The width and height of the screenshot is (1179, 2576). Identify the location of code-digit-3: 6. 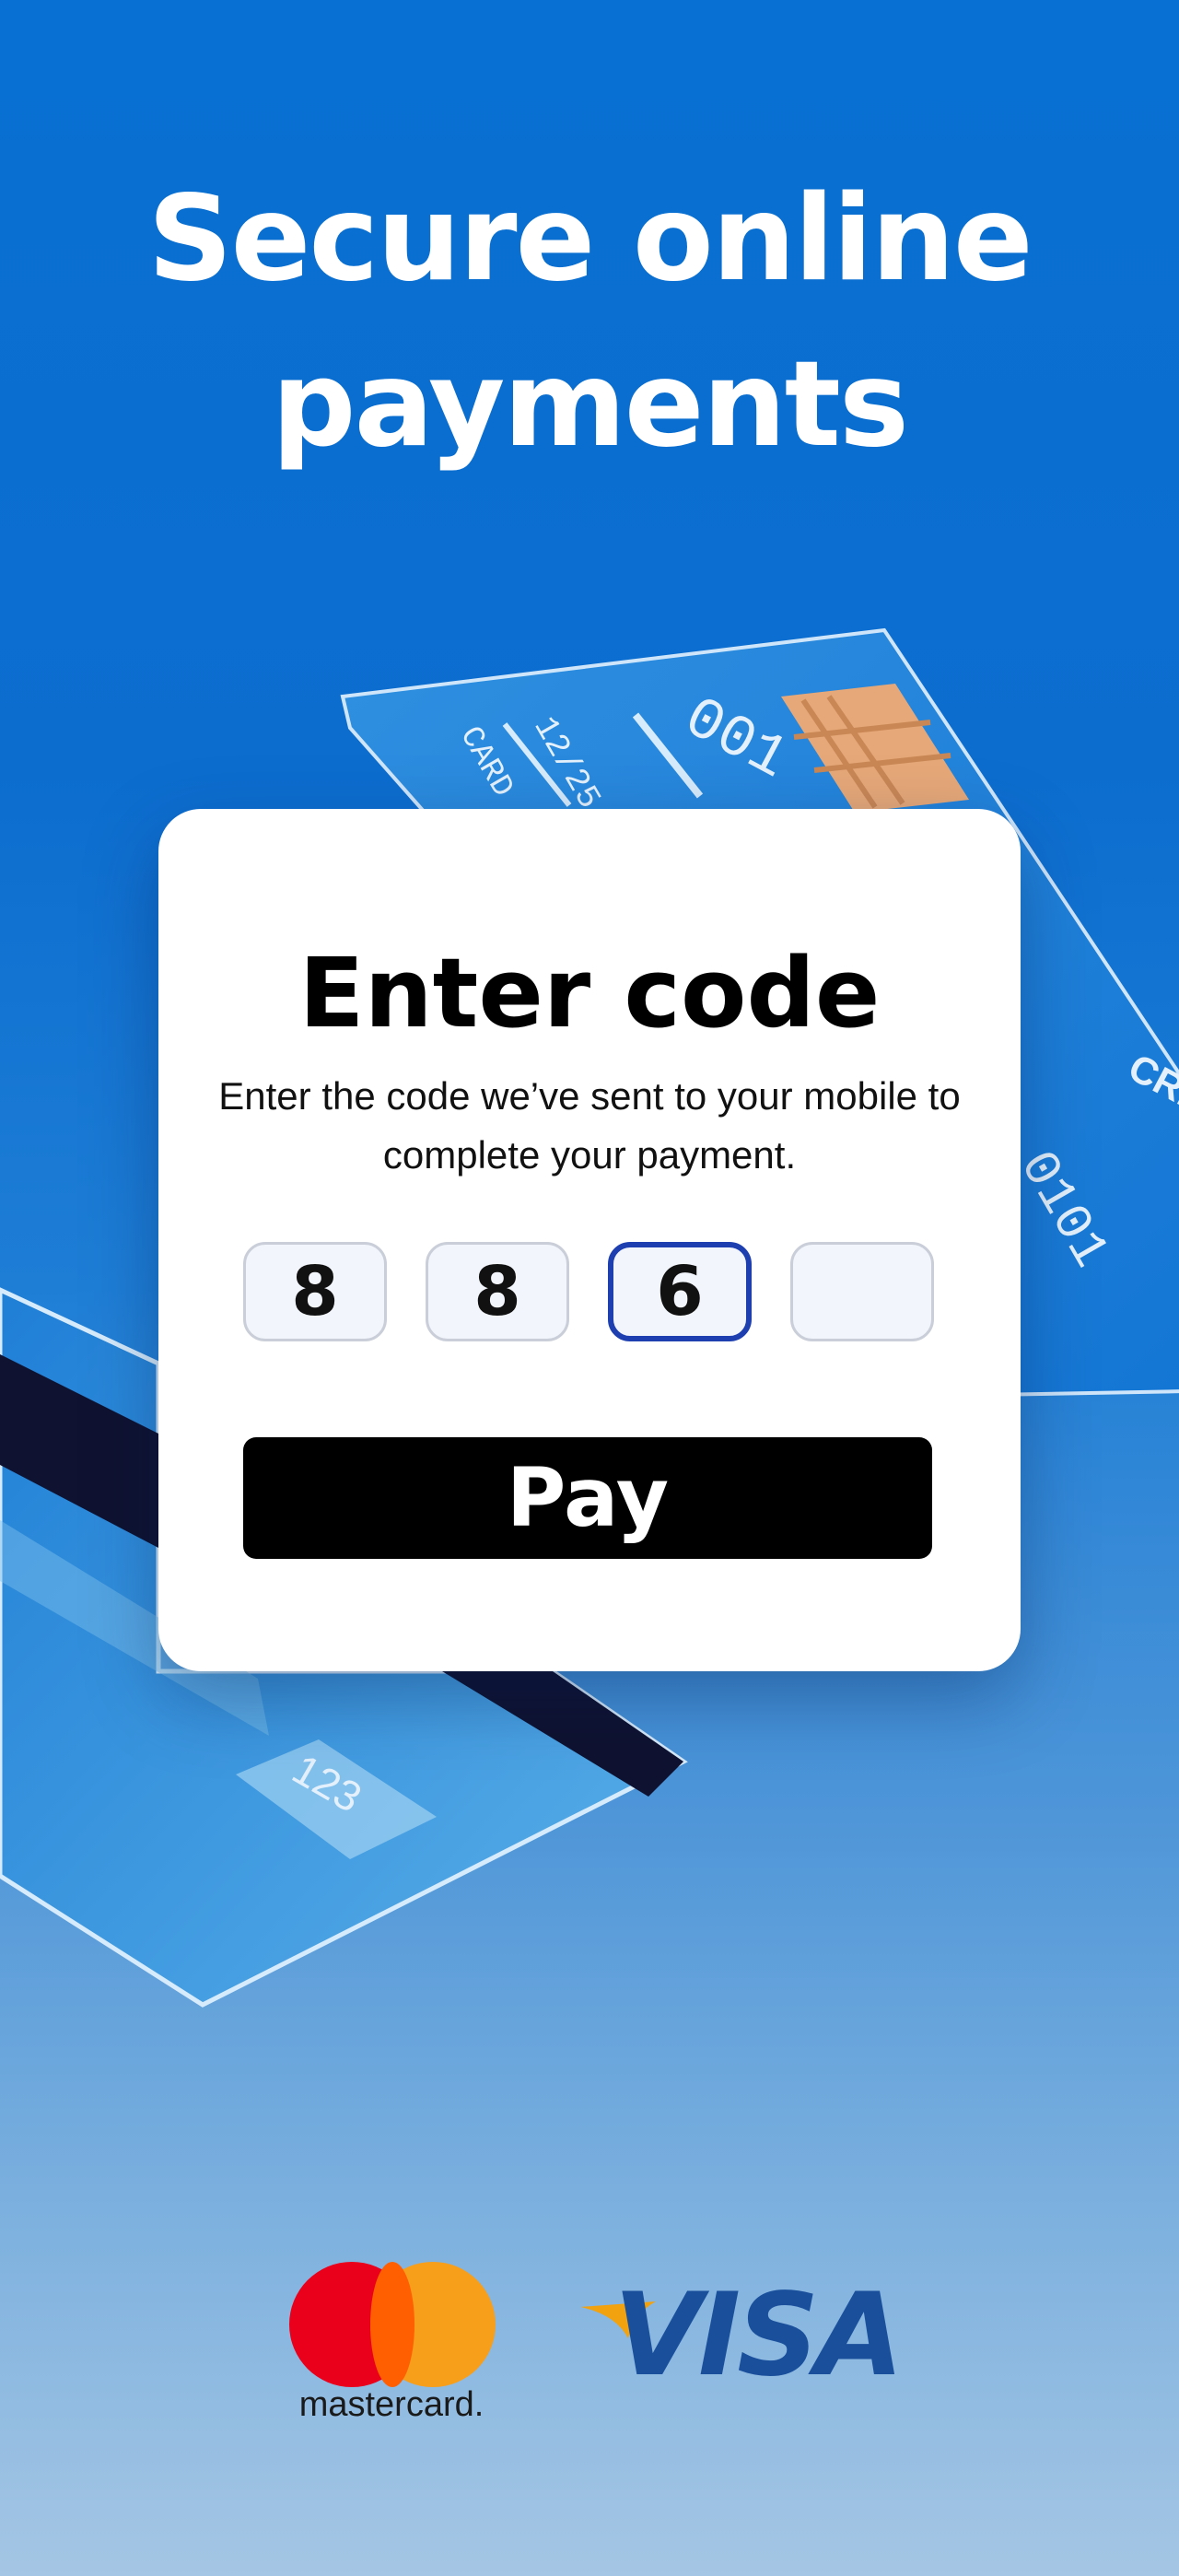
(680, 1291).